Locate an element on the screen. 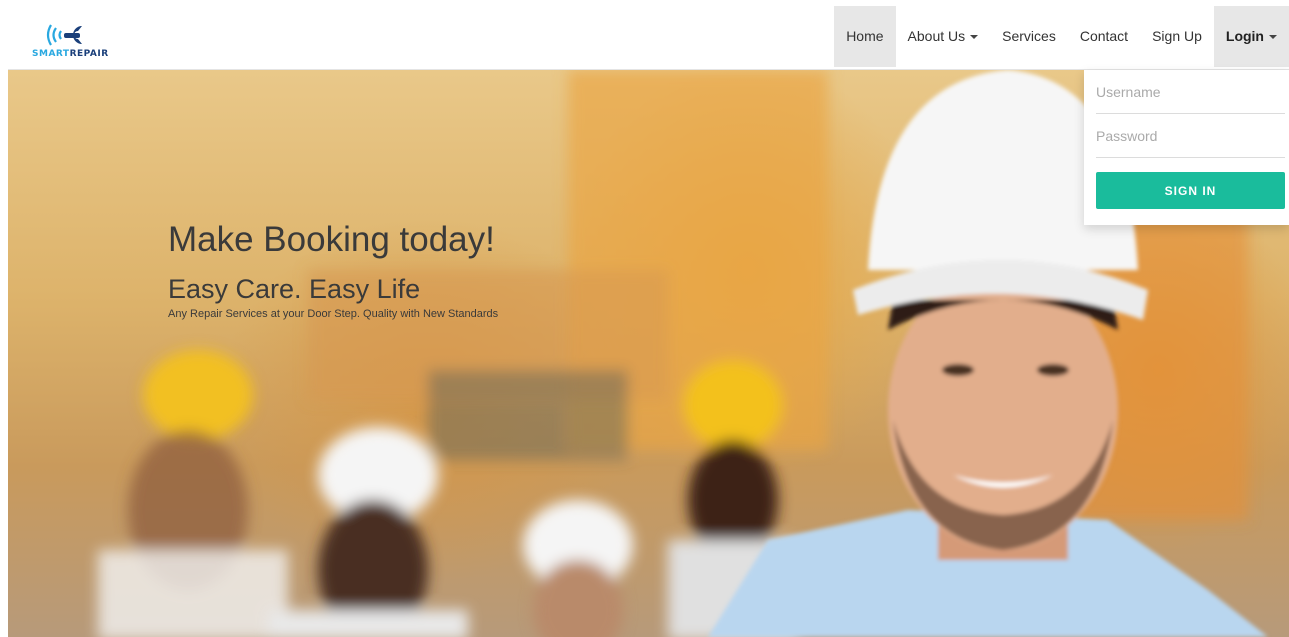 The width and height of the screenshot is (1289, 637). brand-logo: SMARTREPAIR is located at coordinates (77, 42).